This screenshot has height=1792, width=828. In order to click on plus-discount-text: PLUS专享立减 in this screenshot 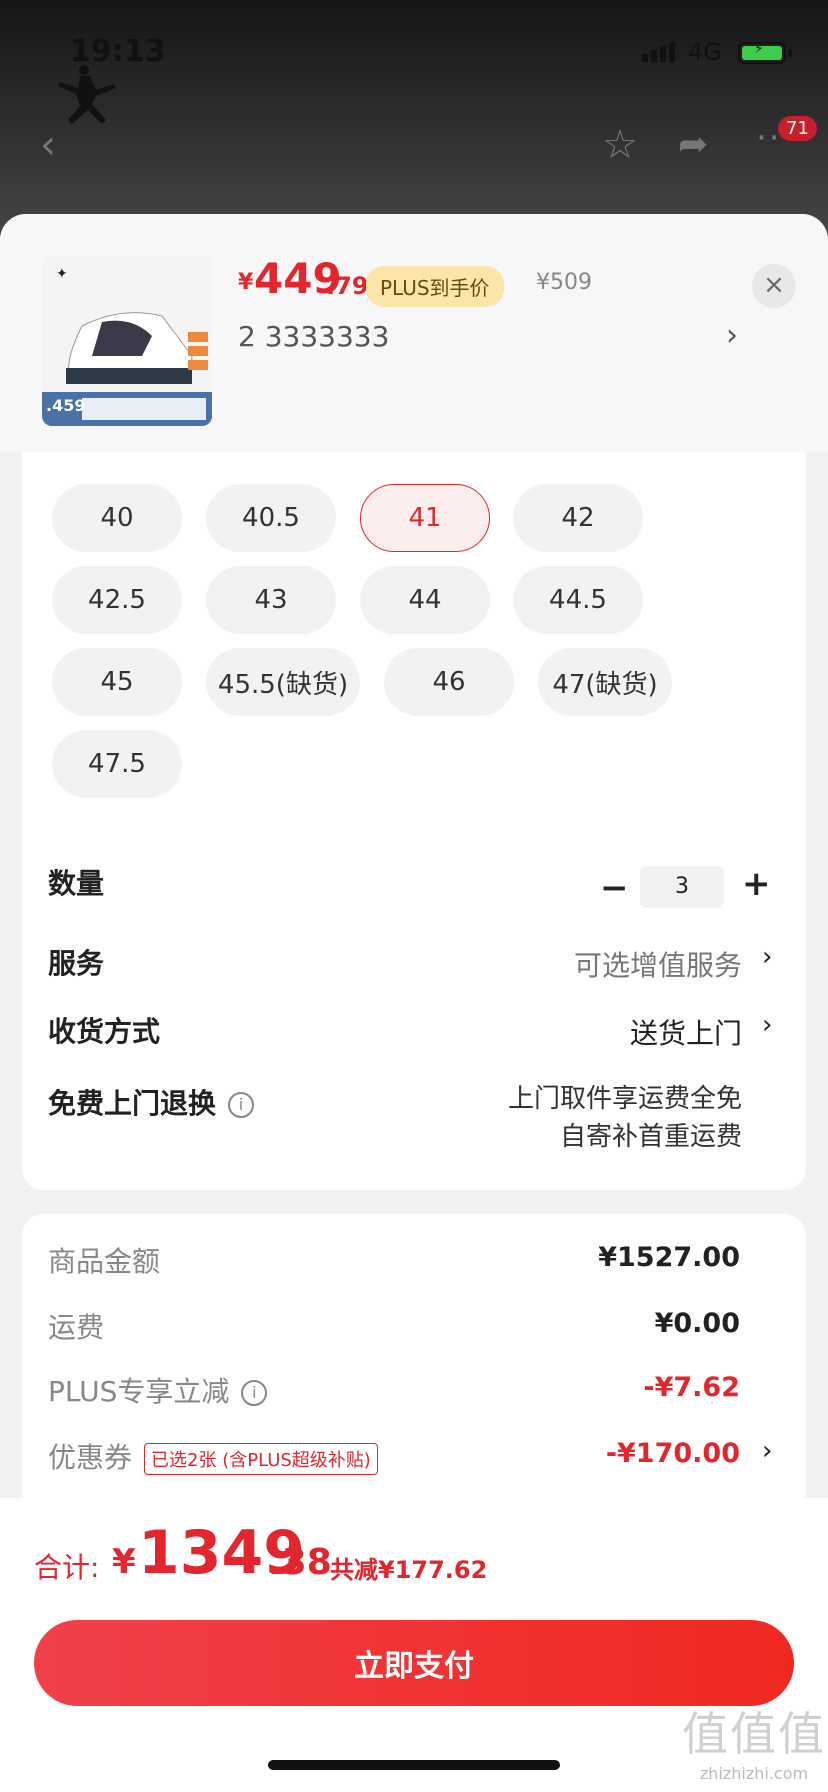, I will do `click(139, 1391)`.